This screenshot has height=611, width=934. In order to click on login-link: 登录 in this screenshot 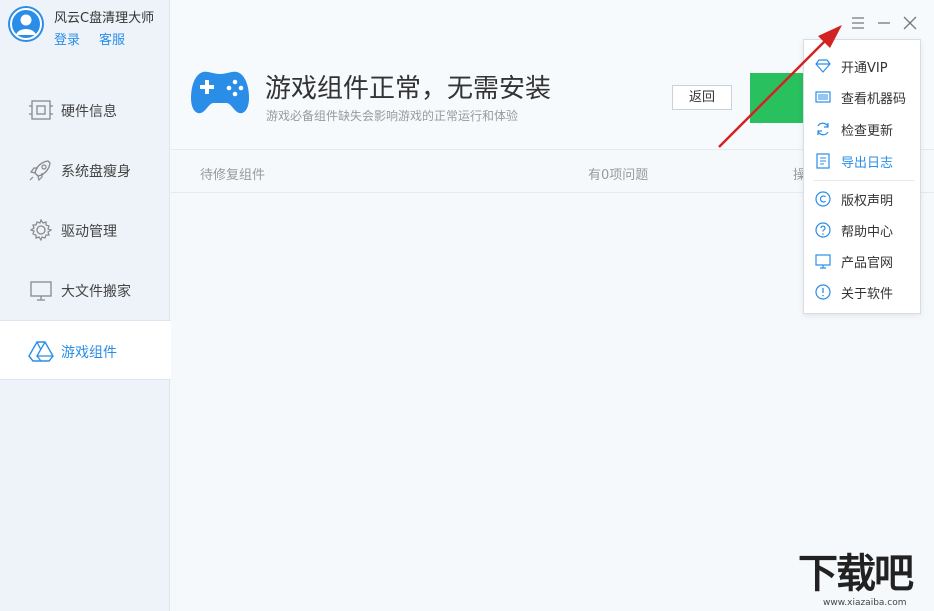, I will do `click(67, 38)`.